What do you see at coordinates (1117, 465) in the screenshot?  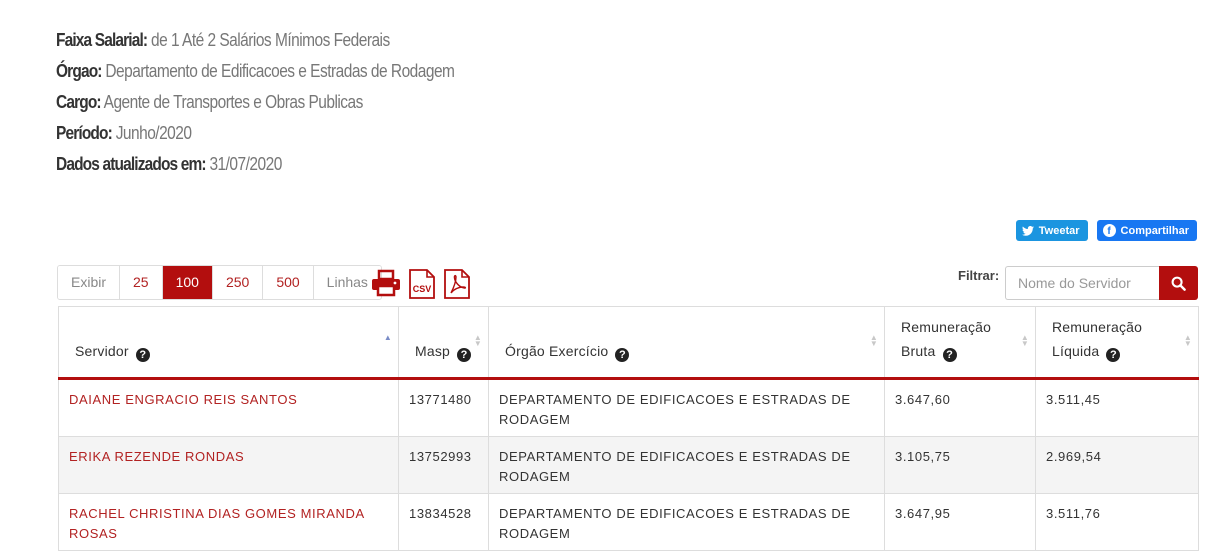 I see `liquida-cell: 2.969,54` at bounding box center [1117, 465].